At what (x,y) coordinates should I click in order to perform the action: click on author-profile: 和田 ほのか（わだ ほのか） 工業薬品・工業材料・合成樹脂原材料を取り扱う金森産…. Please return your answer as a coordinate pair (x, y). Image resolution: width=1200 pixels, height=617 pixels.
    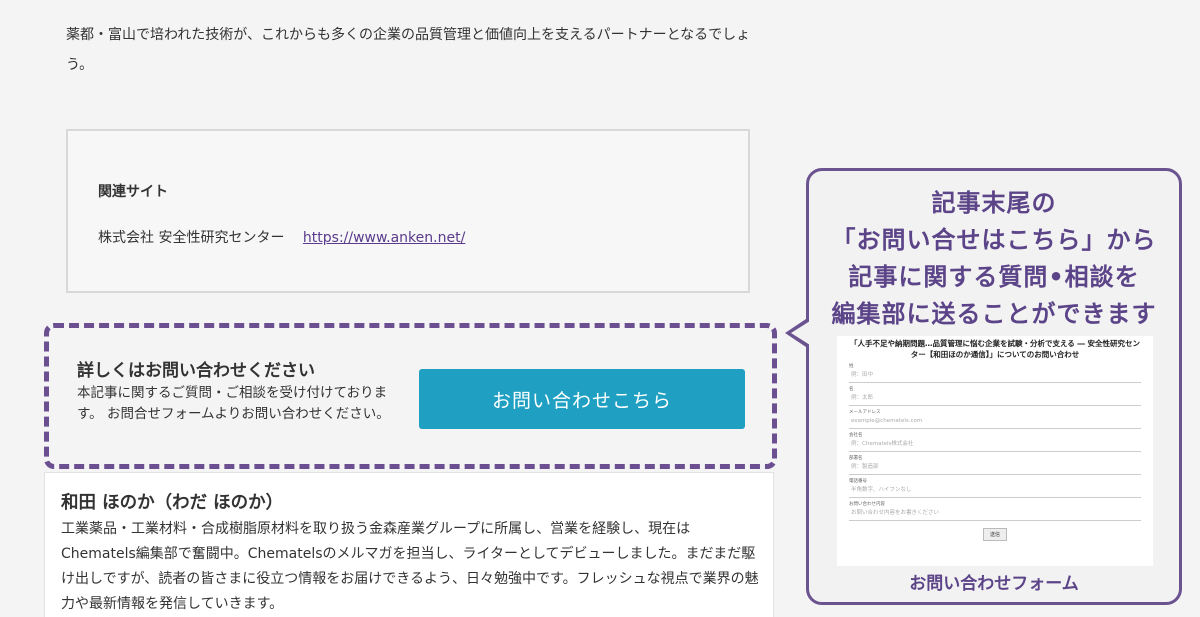
    Looking at the image, I should click on (409, 544).